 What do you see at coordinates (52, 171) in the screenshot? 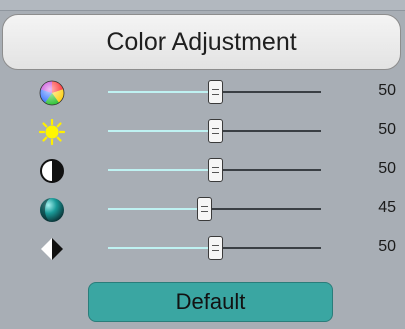
I see `contrast-icon` at bounding box center [52, 171].